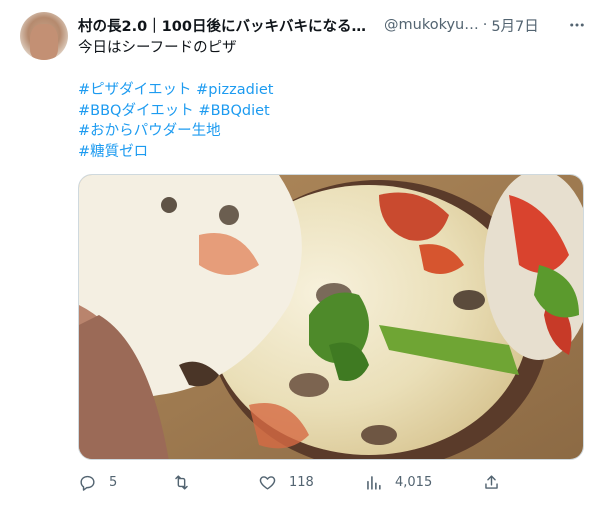  Describe the element at coordinates (136, 111) in the screenshot. I see `hashtag-link: #BBQダイエット` at that location.